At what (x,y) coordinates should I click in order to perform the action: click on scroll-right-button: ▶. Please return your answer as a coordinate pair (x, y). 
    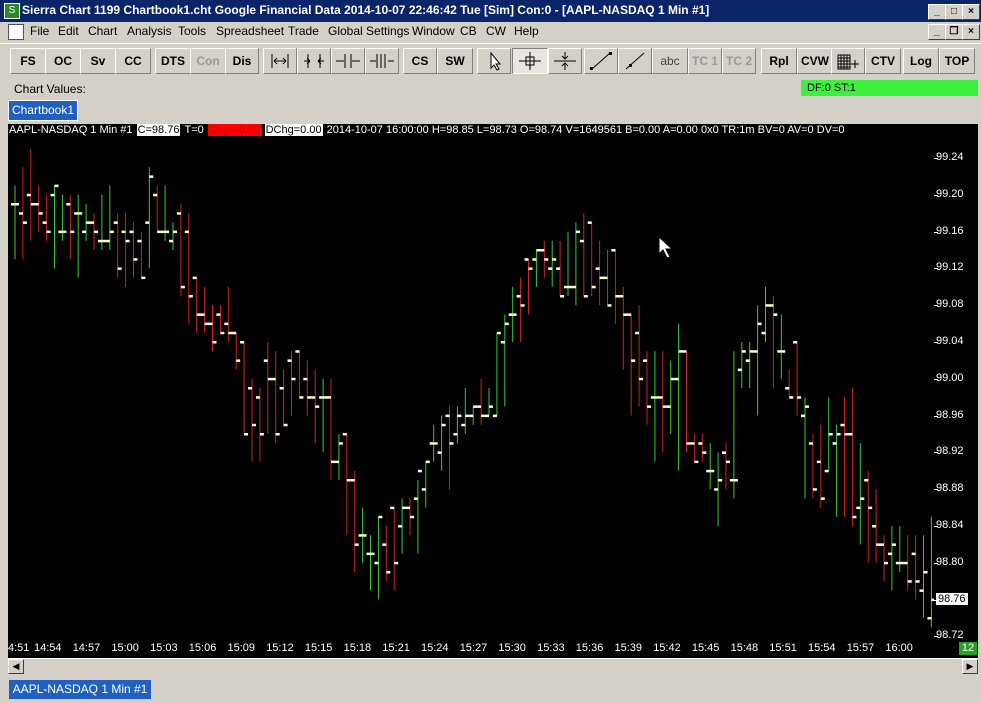
    Looking at the image, I should click on (970, 666).